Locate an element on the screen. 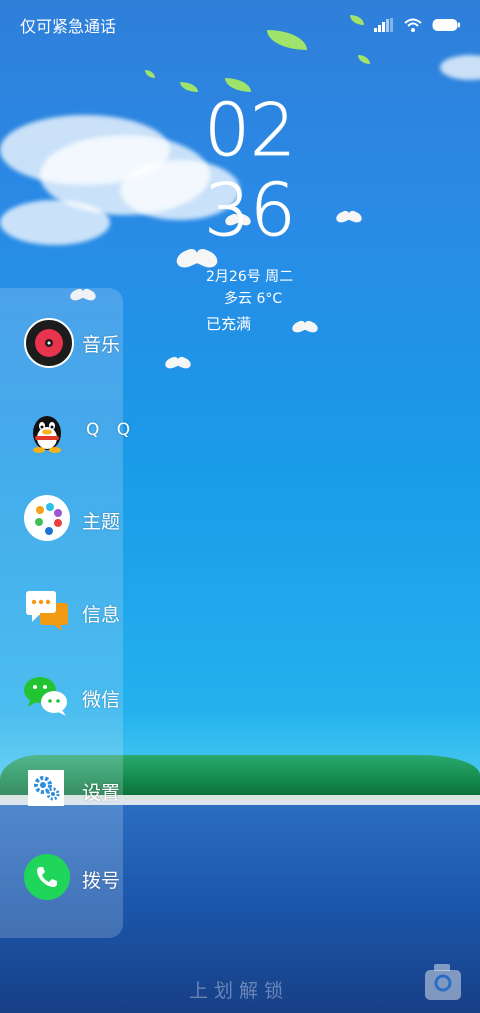  dock-label-qq: Q Q is located at coordinates (111, 430).